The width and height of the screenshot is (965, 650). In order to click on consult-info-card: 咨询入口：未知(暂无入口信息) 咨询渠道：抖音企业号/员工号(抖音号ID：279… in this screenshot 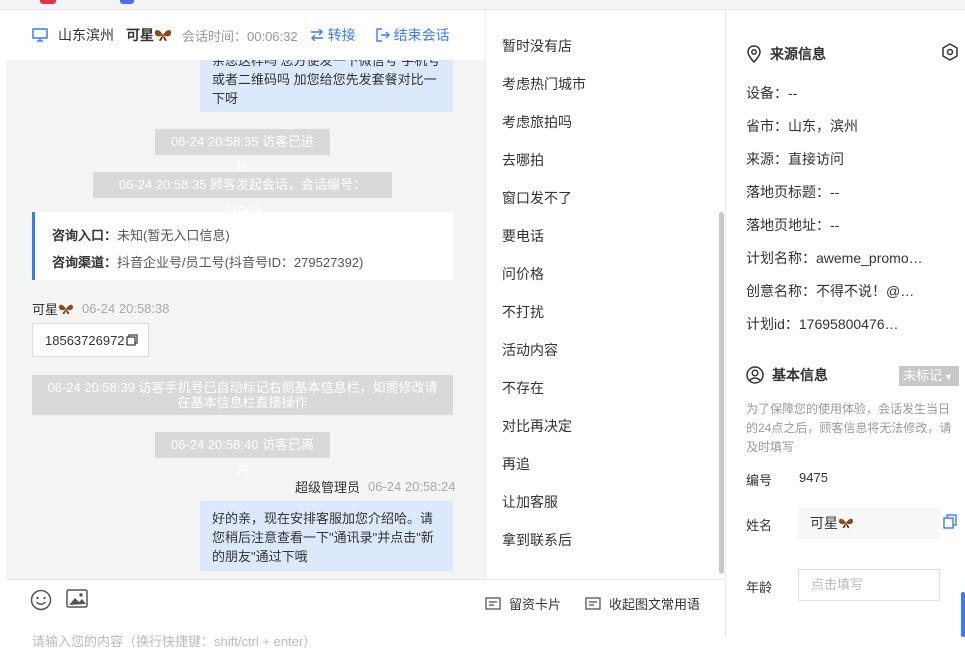, I will do `click(242, 246)`.